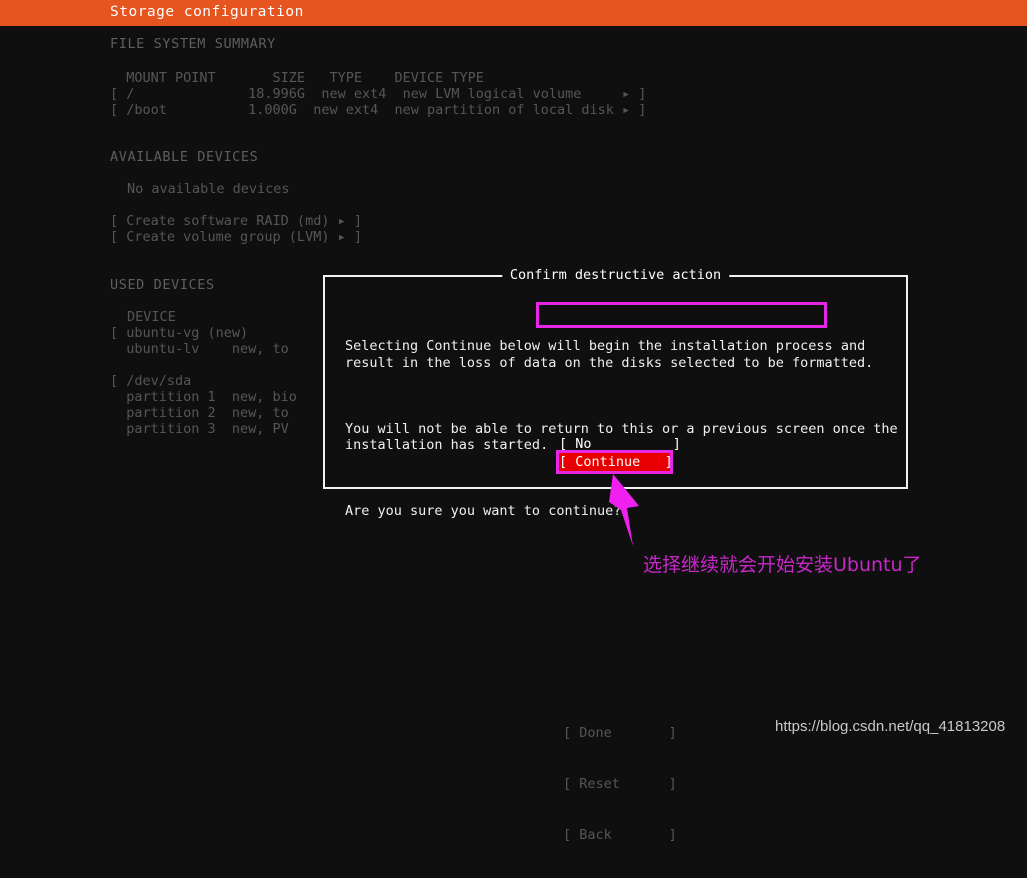  I want to click on dialog-title: Confirm destructive action, so click(615, 275).